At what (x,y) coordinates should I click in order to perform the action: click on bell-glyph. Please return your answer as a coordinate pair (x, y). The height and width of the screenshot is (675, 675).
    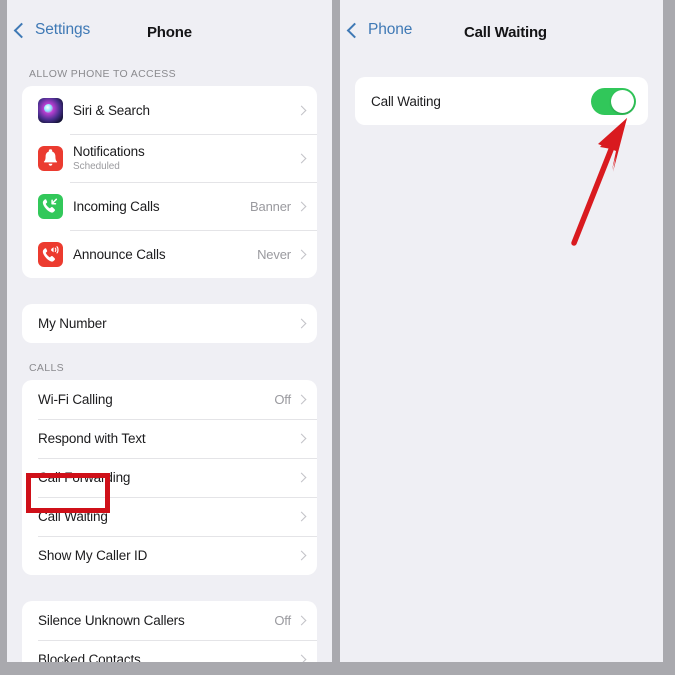
    Looking at the image, I should click on (50, 157).